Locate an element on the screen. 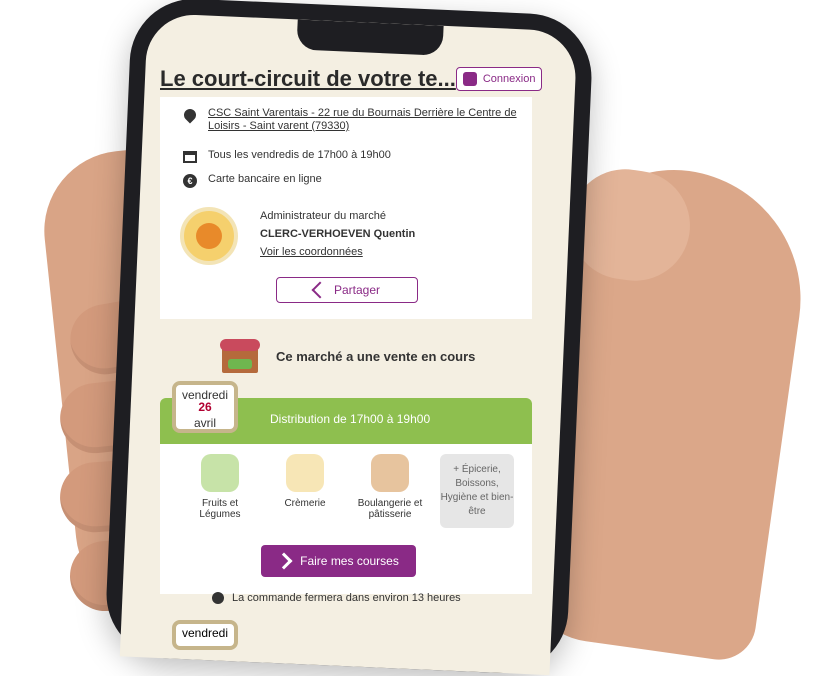  schedule-text: Tous les vendredis de 17h00 à 19h00 is located at coordinates (299, 155).